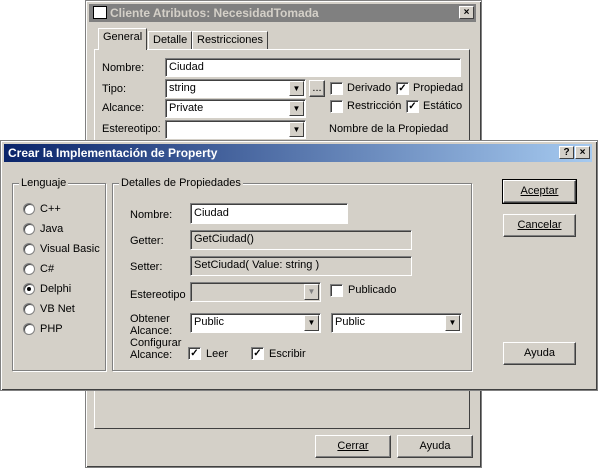 The width and height of the screenshot is (598, 468). Describe the element at coordinates (29, 329) in the screenshot. I see `radio-php` at that location.